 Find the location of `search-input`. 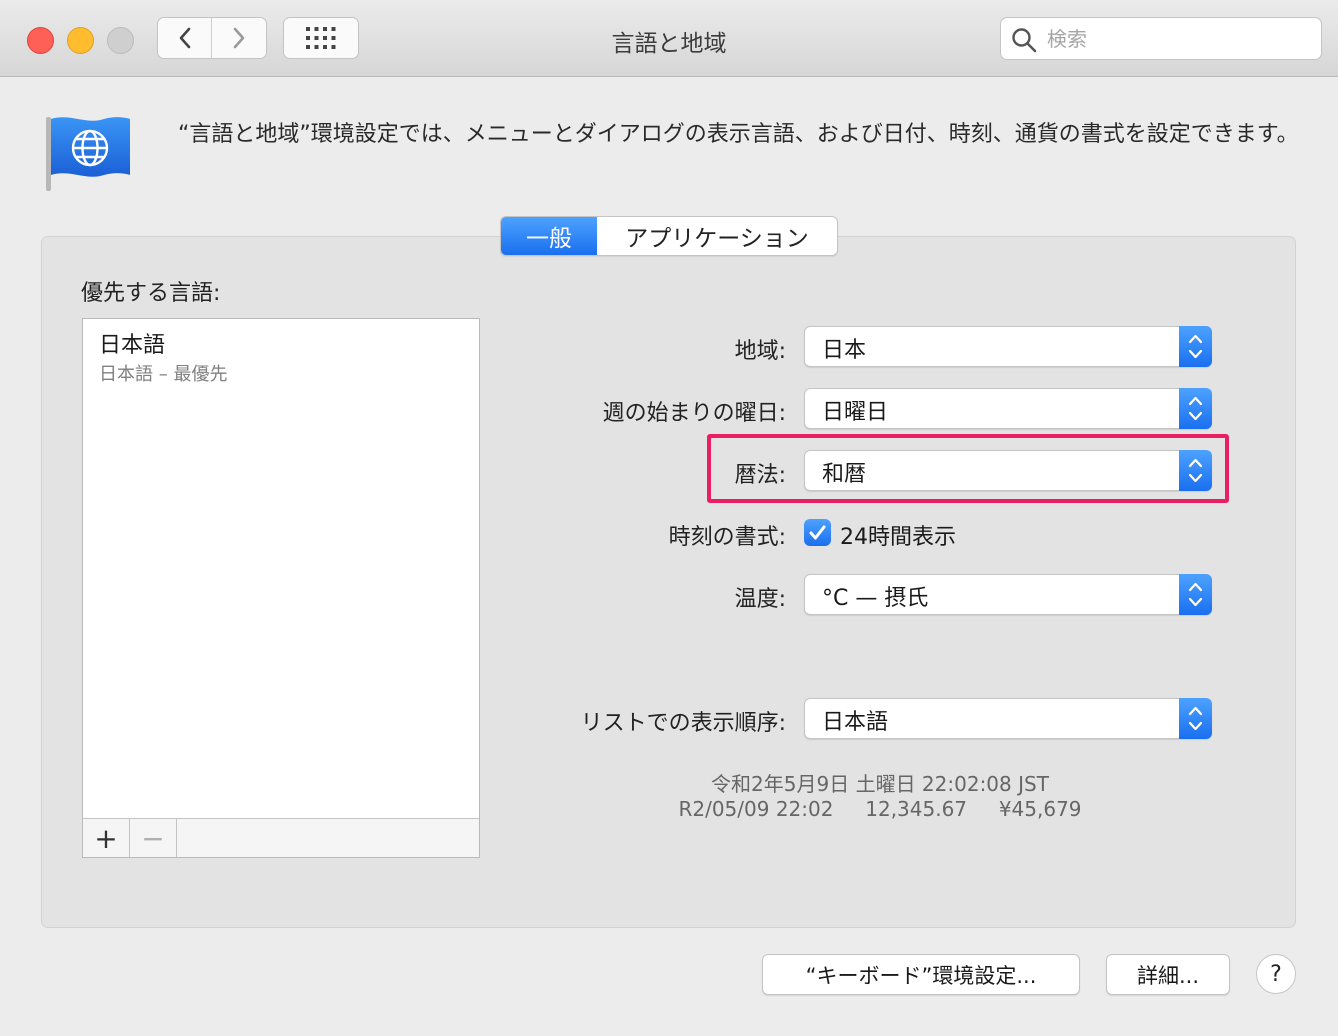

search-input is located at coordinates (1177, 39).